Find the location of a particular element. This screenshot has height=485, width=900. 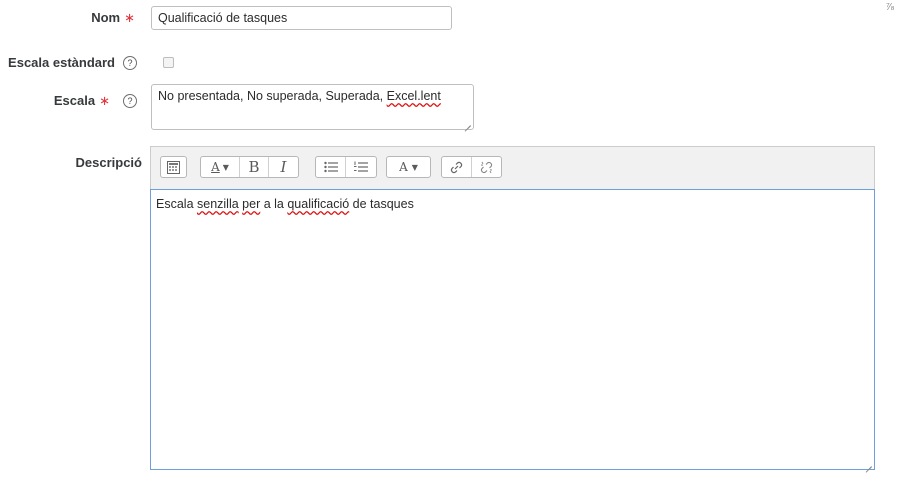

link-icon is located at coordinates (456, 167).